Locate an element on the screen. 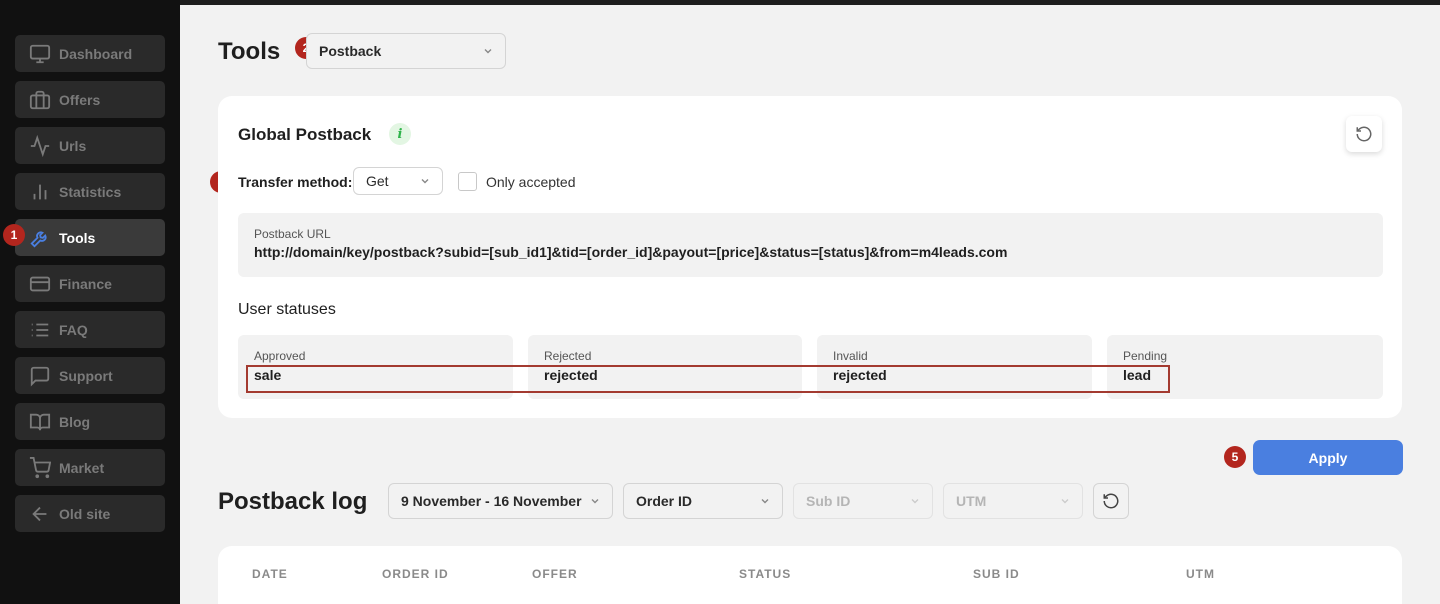  sidebar-item-blog: Blog is located at coordinates (90, 421).